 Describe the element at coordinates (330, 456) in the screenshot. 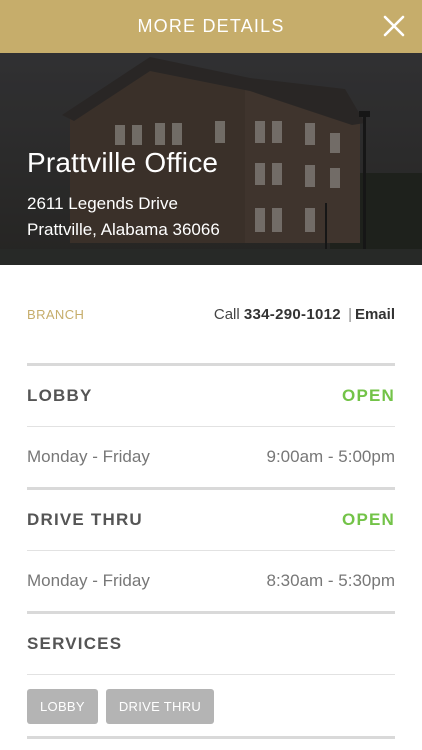

I see `lobby-hours: 9:00am - 5:00pm` at that location.